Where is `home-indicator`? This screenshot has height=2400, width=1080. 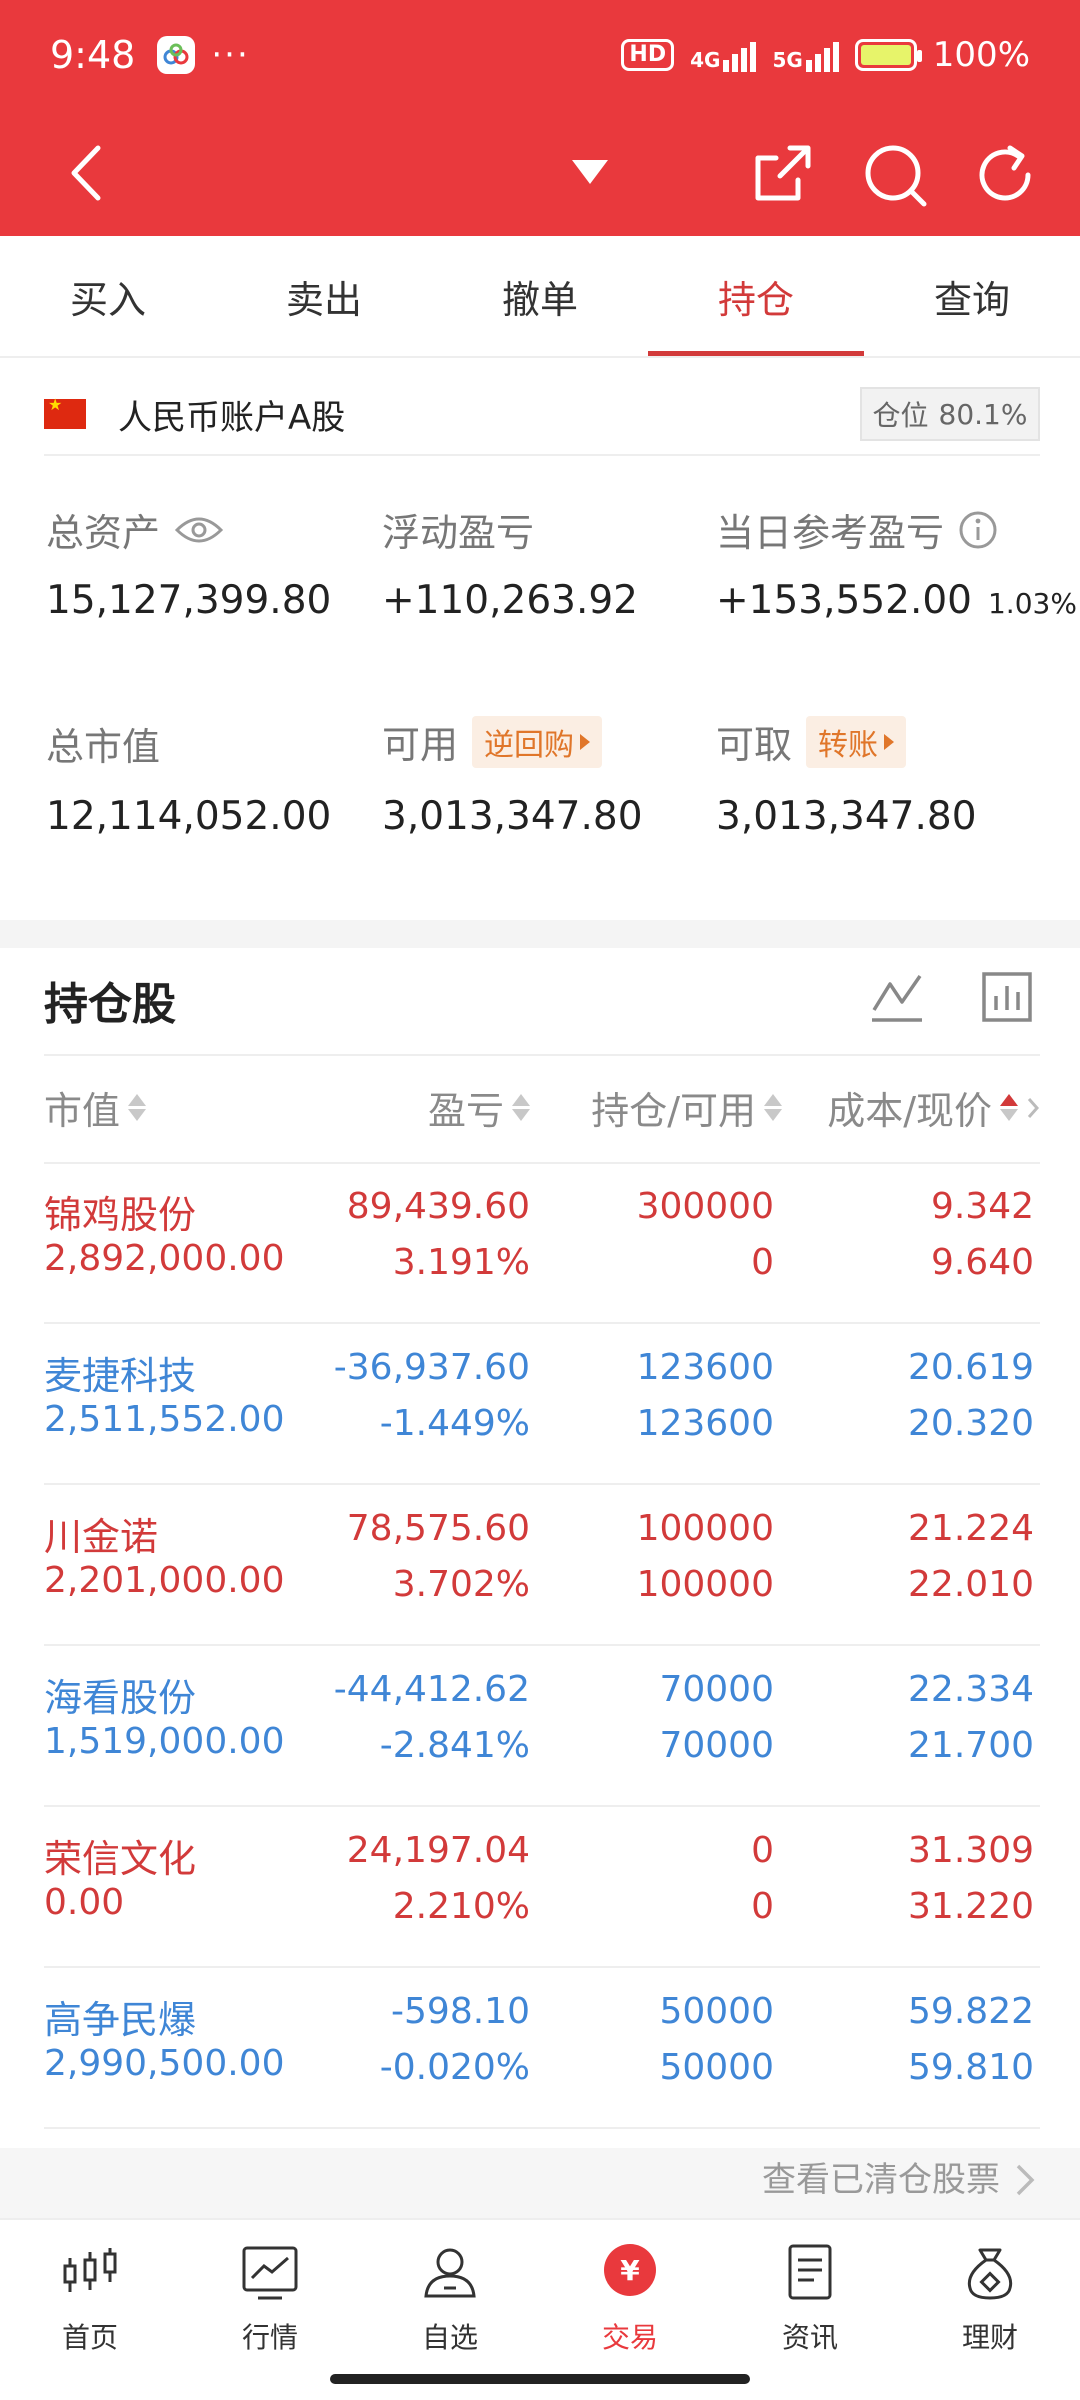
home-indicator is located at coordinates (540, 2379).